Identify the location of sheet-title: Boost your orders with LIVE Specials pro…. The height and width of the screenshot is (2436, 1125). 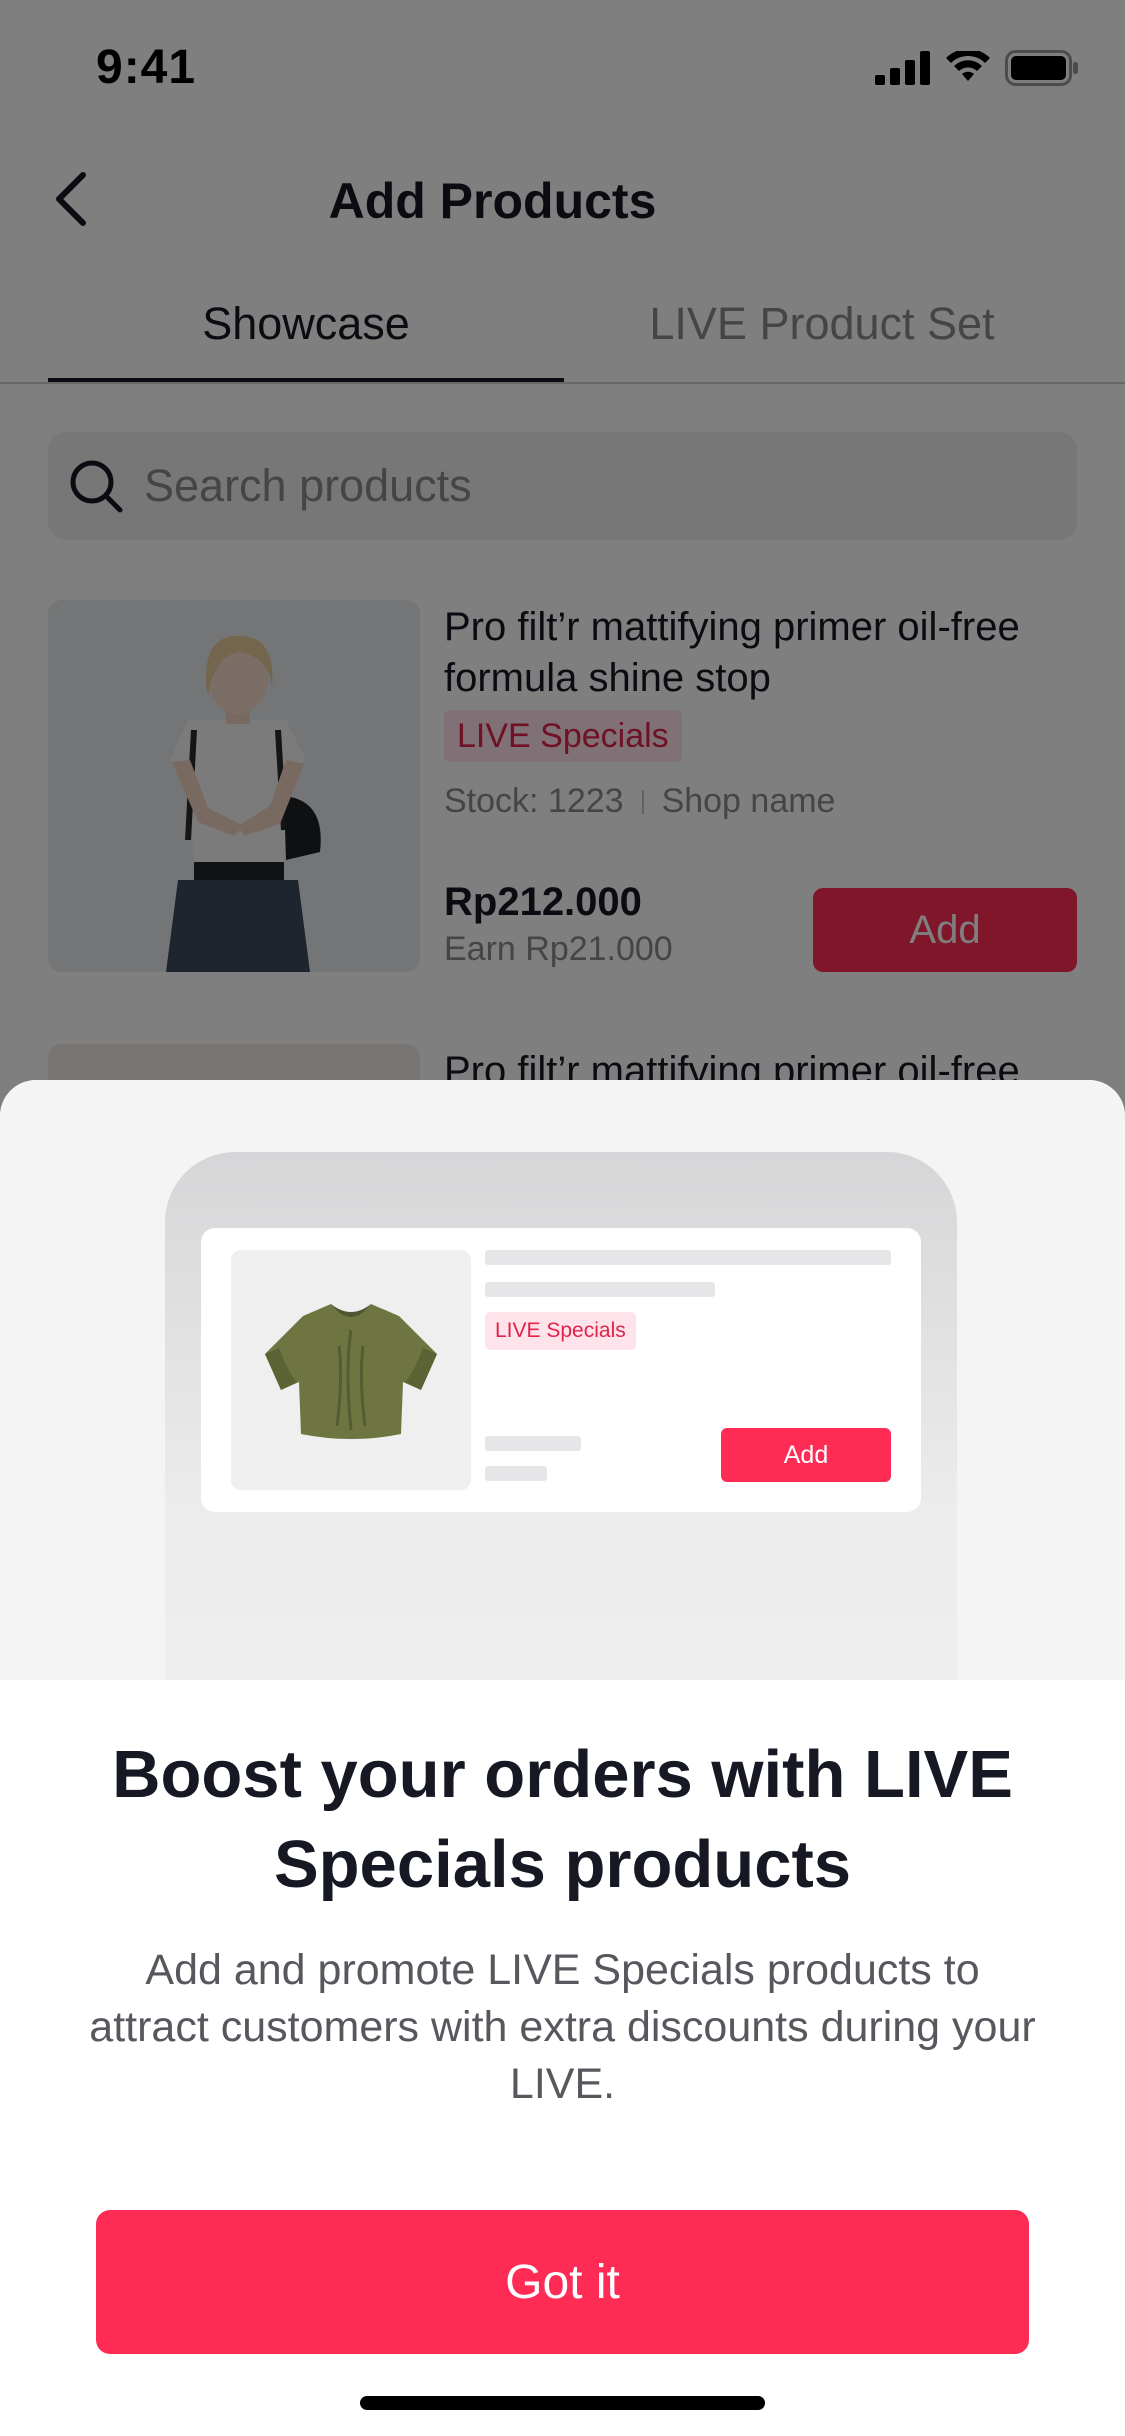
(562, 1819).